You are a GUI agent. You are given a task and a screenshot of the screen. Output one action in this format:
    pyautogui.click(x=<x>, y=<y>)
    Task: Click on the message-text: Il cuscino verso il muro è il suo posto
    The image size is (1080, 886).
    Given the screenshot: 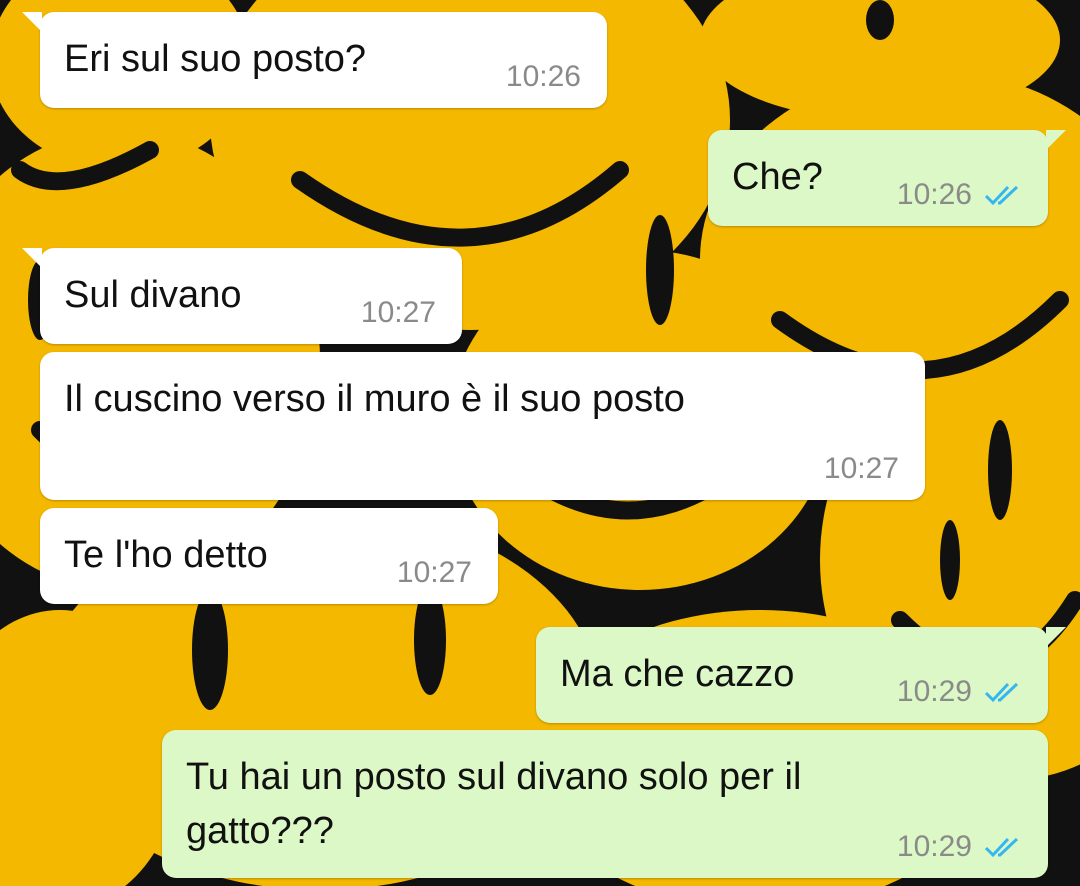 What is the action you would take?
    pyautogui.click(x=374, y=399)
    